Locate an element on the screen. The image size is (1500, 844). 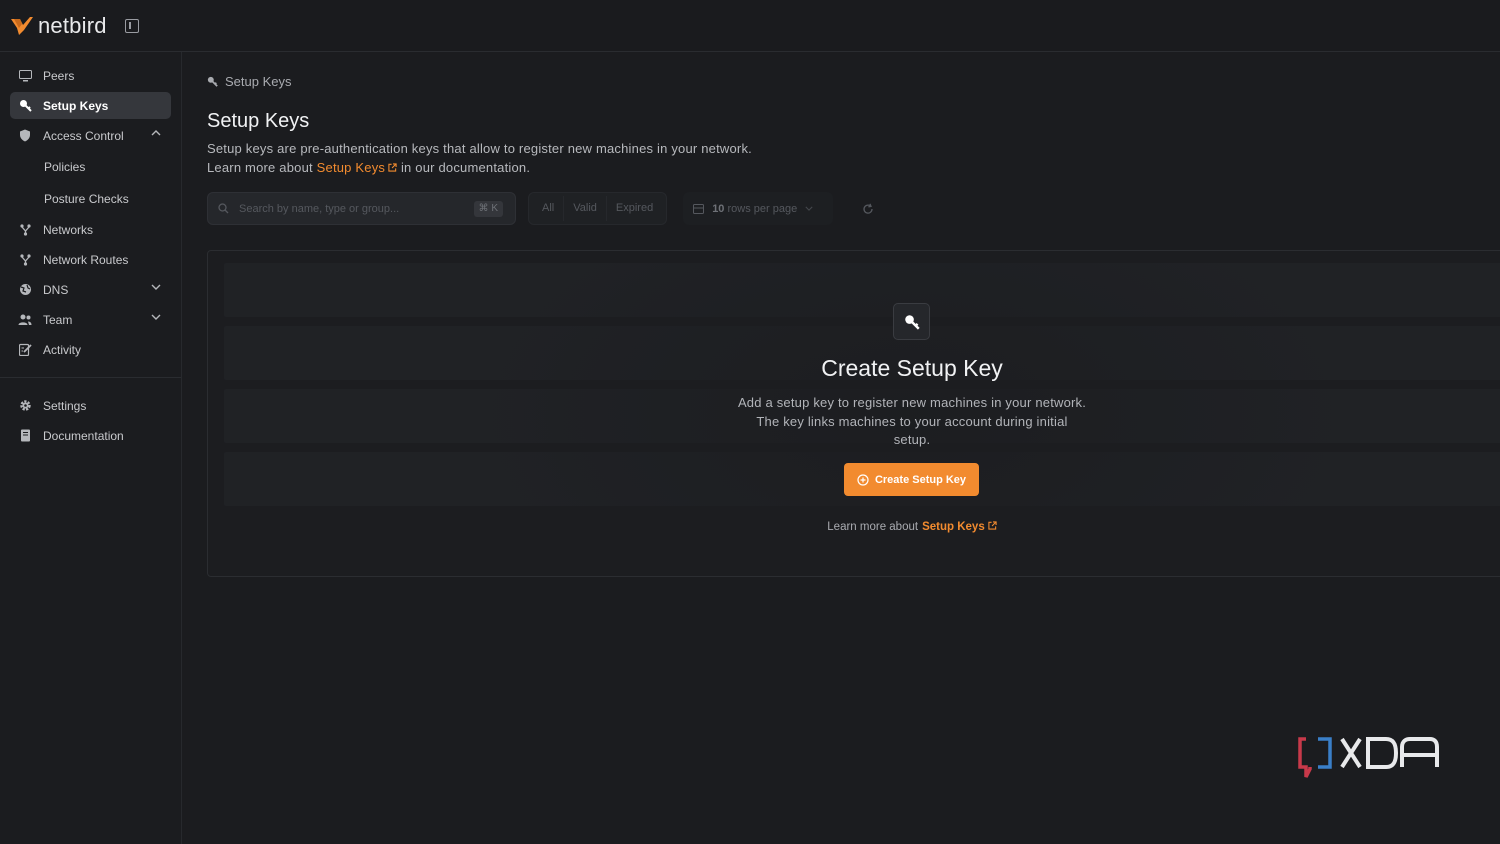
description-suffix: in our documentation. is located at coordinates (465, 167).